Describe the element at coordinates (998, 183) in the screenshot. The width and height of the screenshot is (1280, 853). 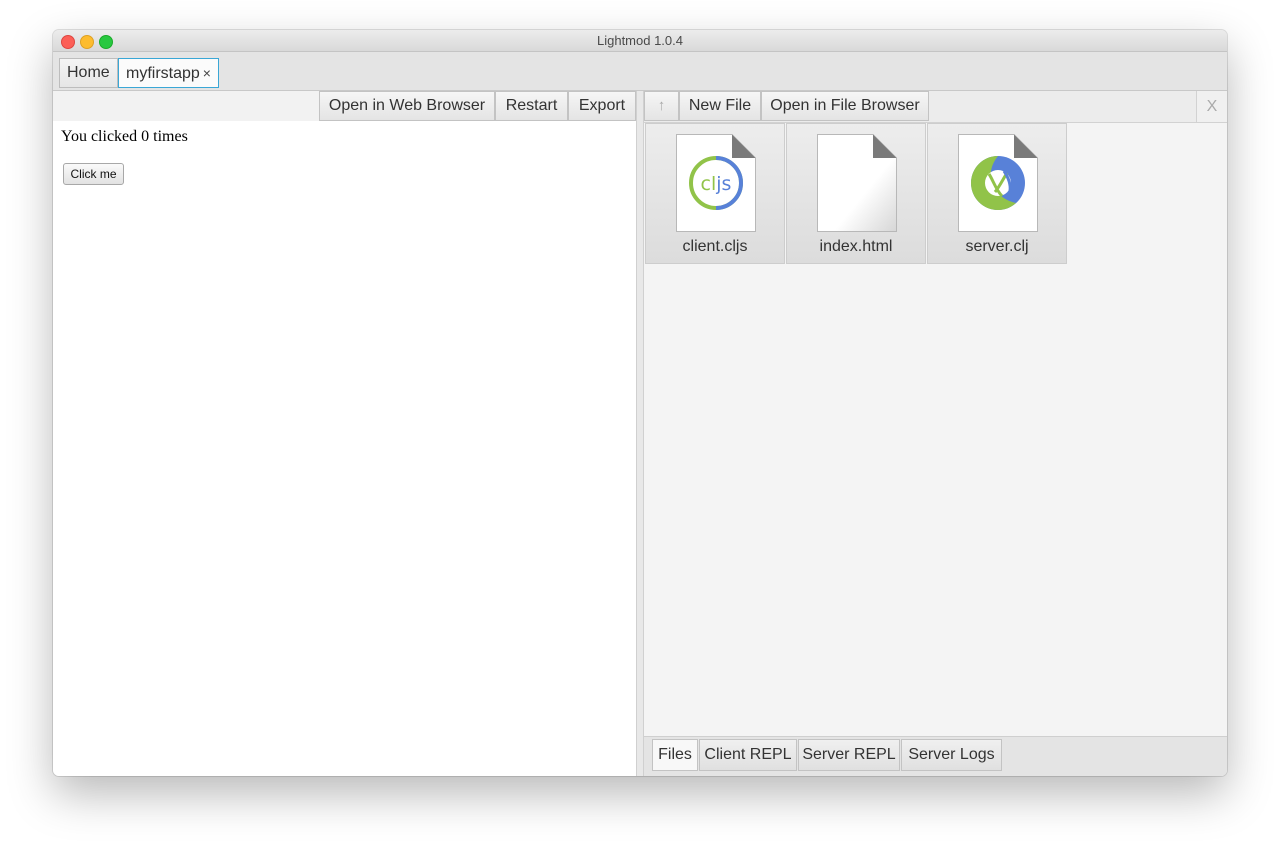
I see `clojure-file-icon` at that location.